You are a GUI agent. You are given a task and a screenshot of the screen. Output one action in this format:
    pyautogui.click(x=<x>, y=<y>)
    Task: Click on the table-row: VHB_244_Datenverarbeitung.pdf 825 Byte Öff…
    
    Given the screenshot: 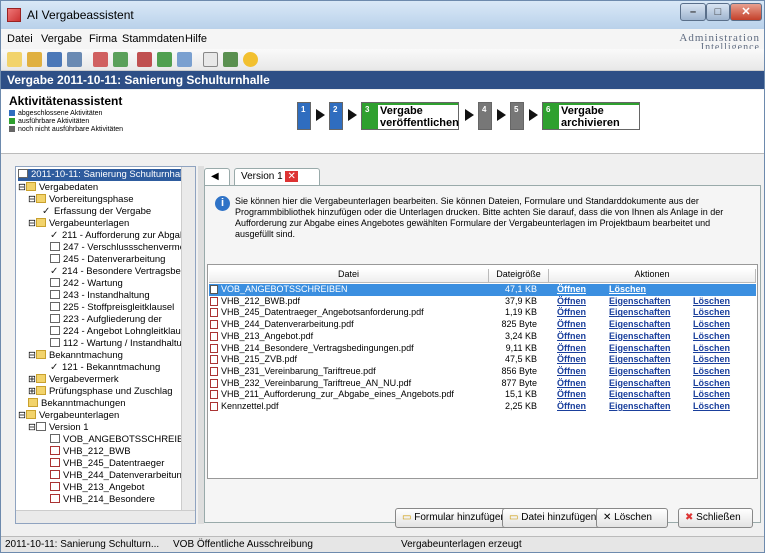 What is the action you would take?
    pyautogui.click(x=482, y=325)
    